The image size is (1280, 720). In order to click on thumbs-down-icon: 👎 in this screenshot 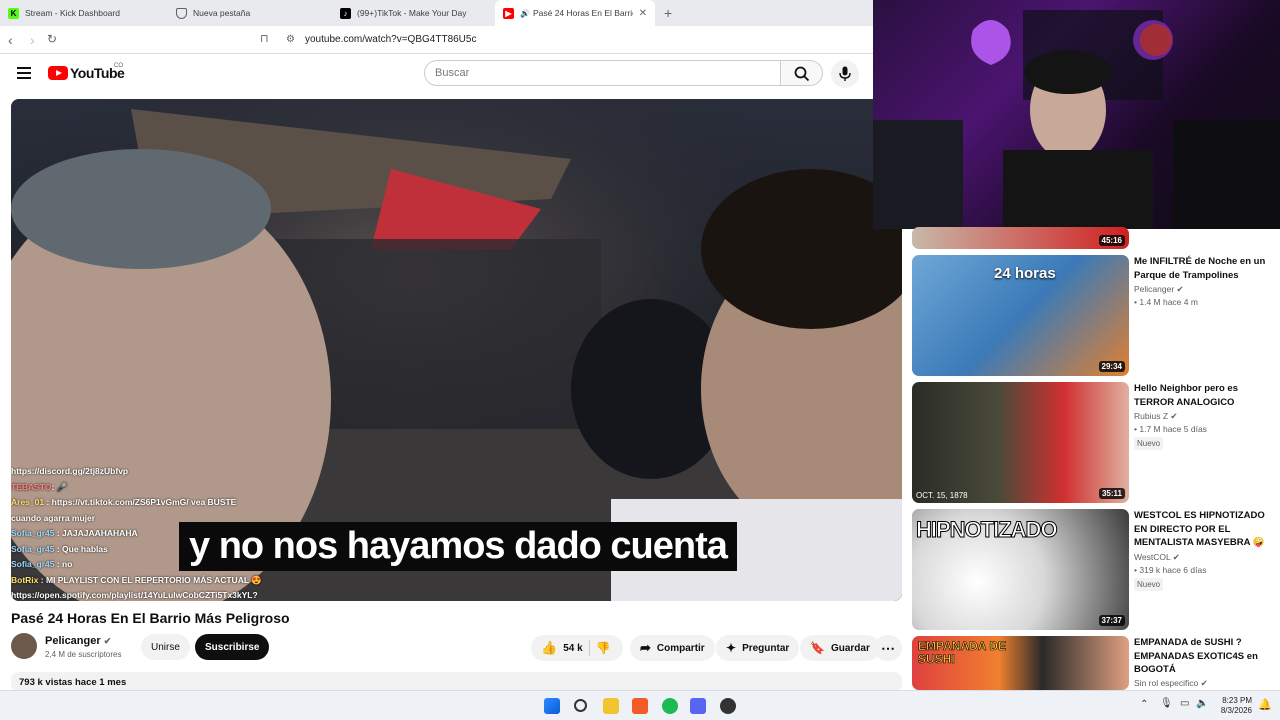, I will do `click(603, 648)`.